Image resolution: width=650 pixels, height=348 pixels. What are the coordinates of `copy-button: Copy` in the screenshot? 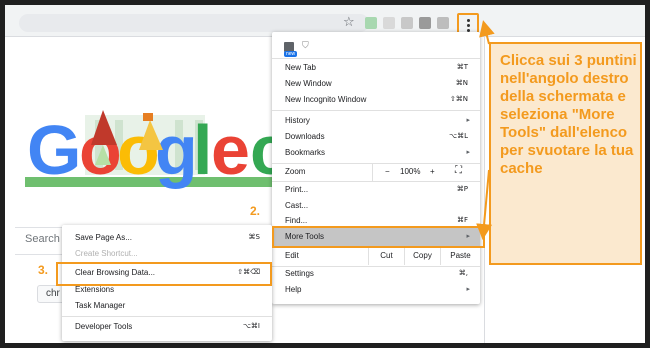 It's located at (422, 256).